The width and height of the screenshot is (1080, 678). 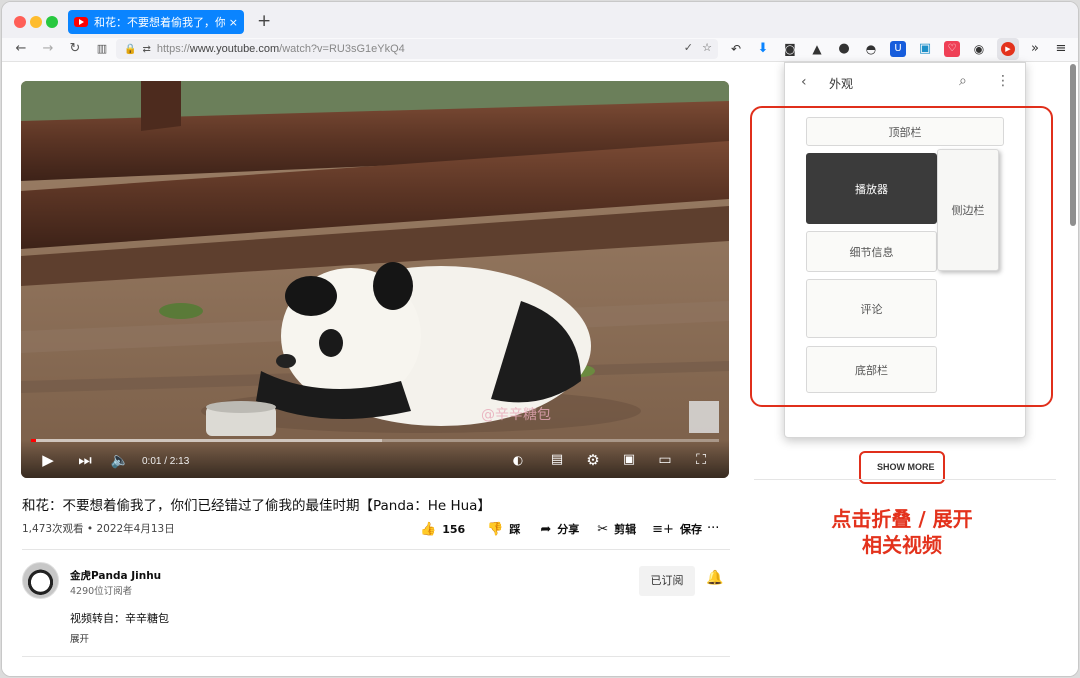 I want to click on download-icon: ⬇, so click(x=763, y=49).